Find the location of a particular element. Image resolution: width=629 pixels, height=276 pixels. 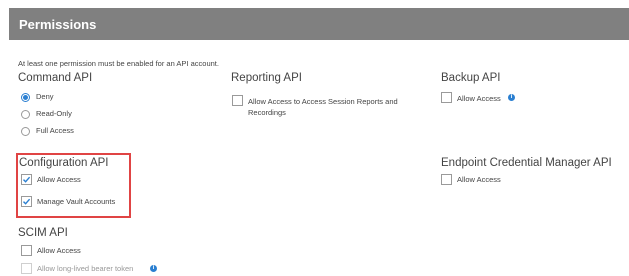

read-only-label: Read-Only is located at coordinates (54, 113).